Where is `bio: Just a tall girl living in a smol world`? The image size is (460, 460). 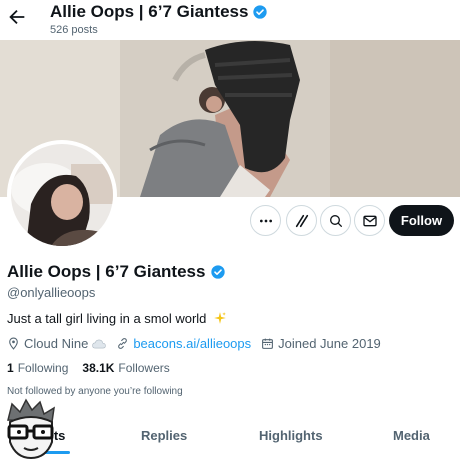 bio: Just a tall girl living in a smol world is located at coordinates (117, 318).